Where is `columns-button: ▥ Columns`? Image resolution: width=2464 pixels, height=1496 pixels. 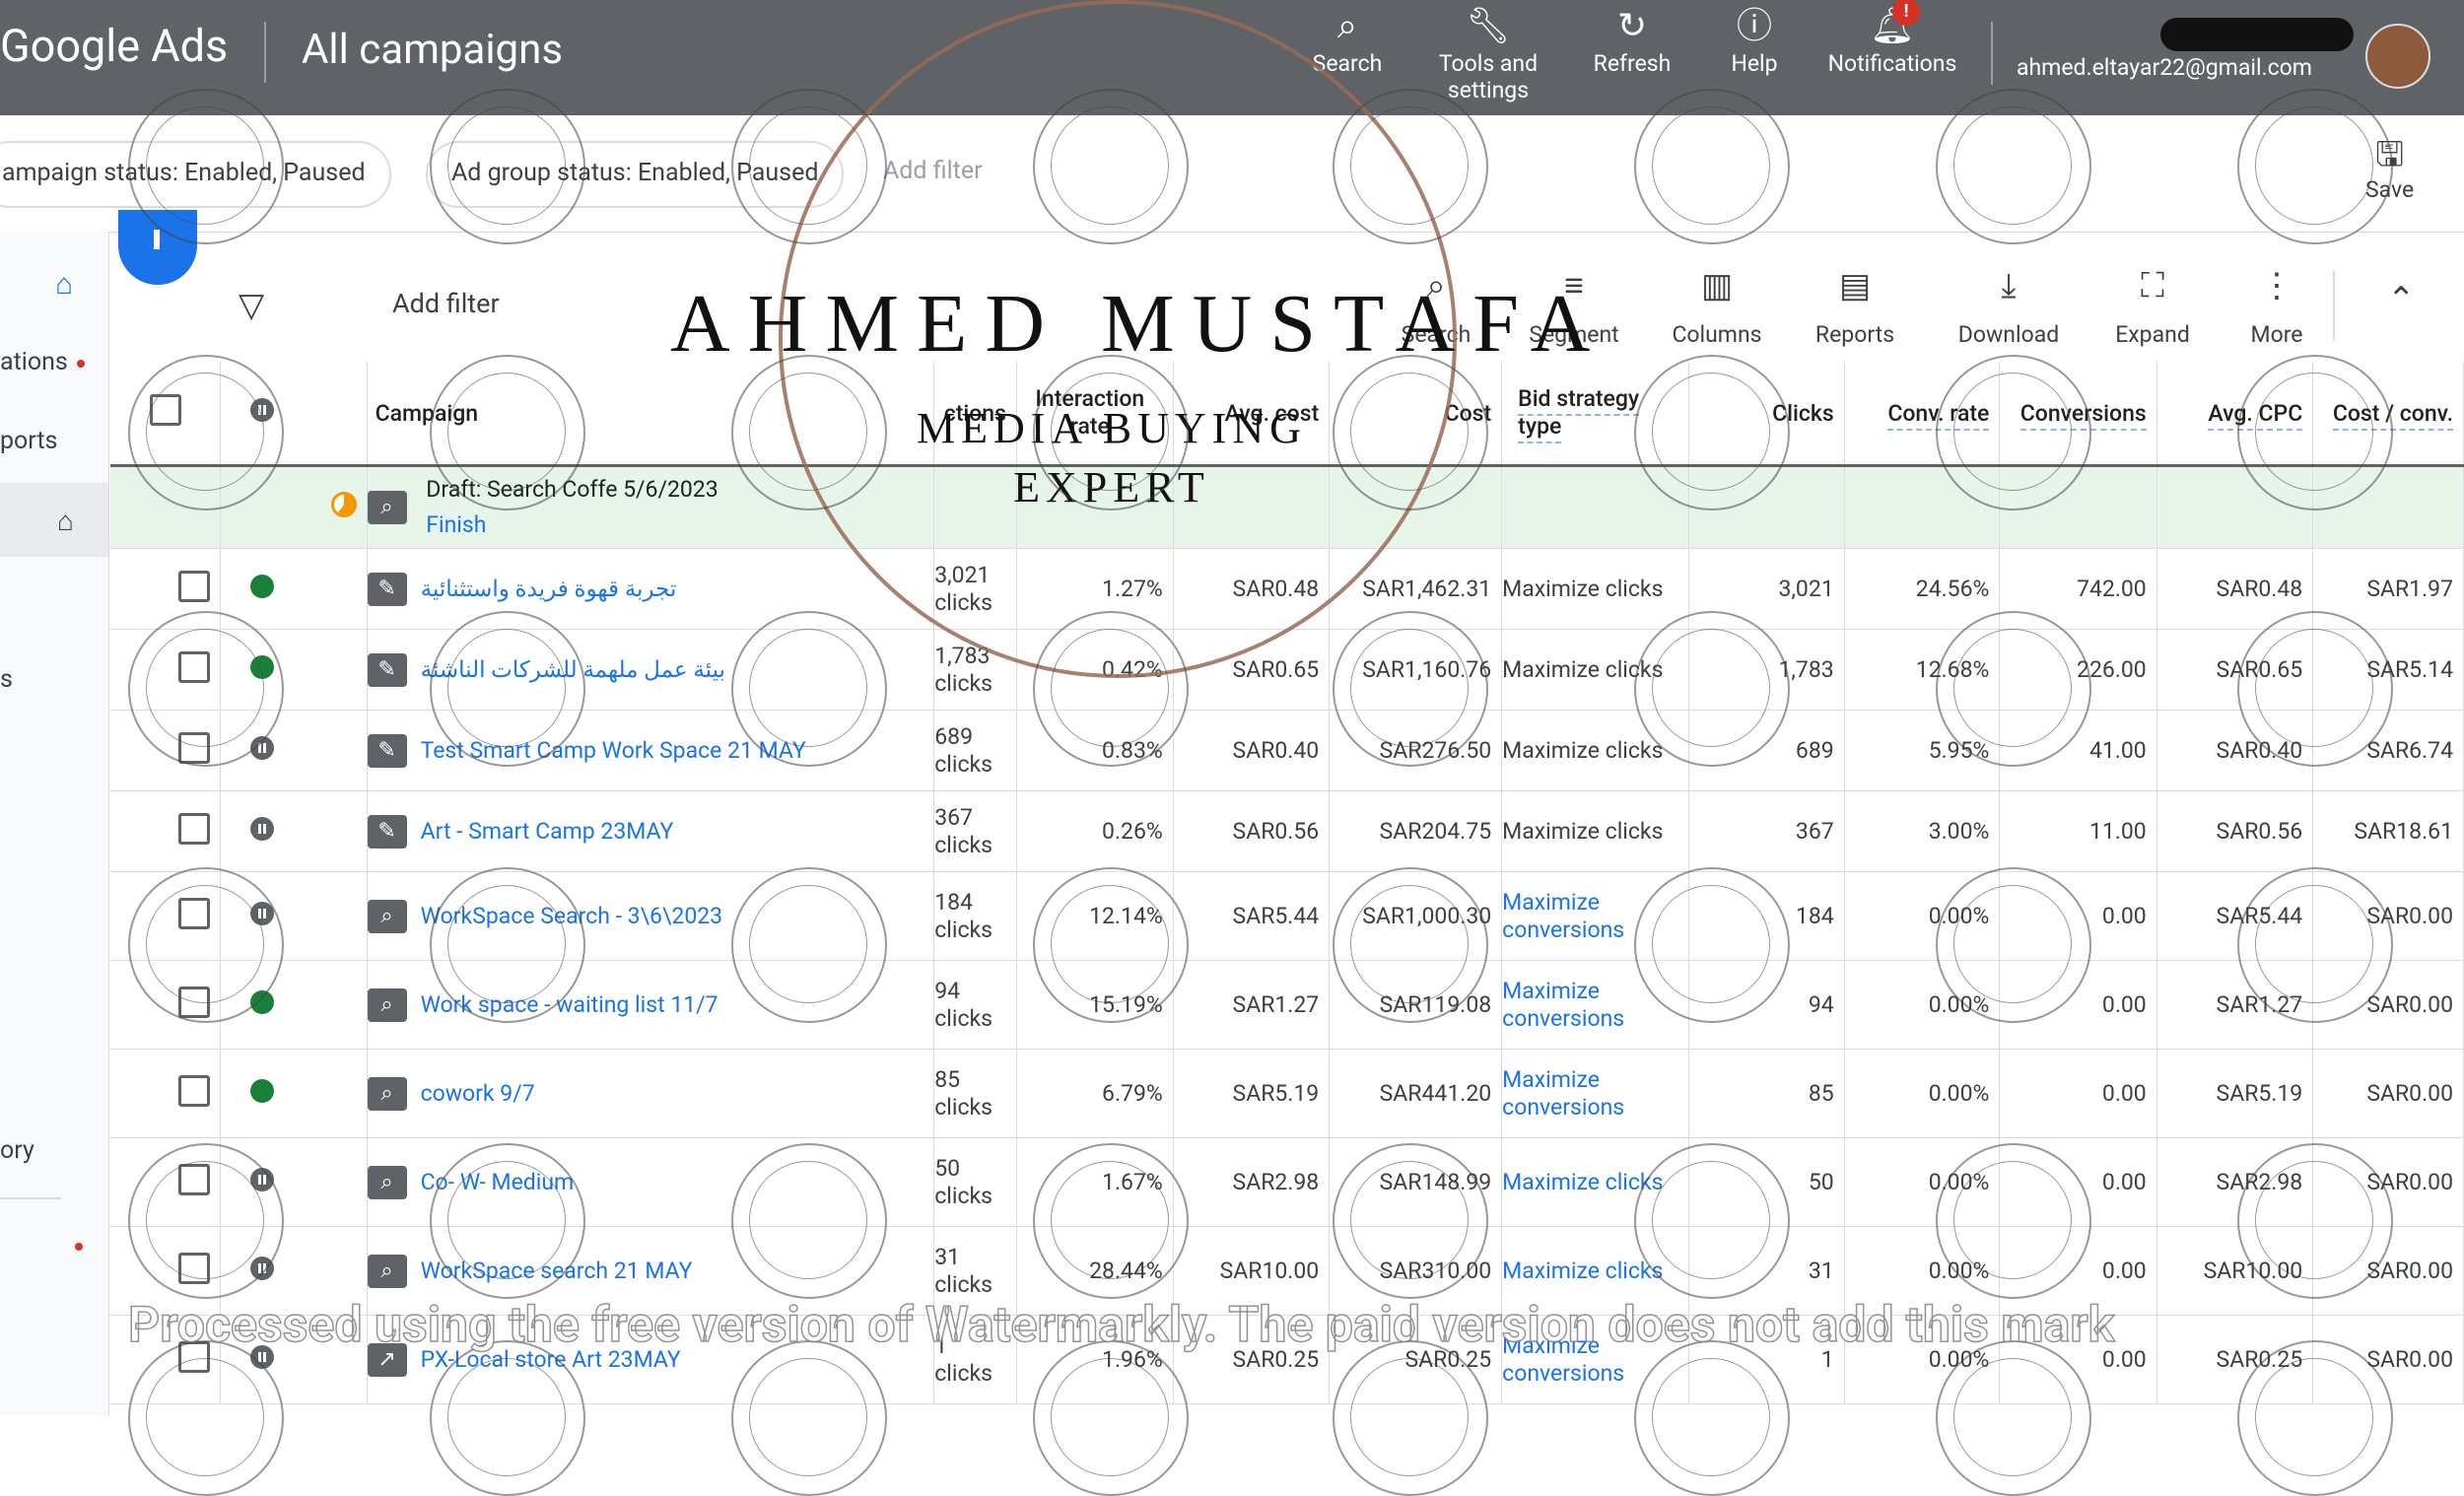
columns-button: ▥ Columns is located at coordinates (1717, 307).